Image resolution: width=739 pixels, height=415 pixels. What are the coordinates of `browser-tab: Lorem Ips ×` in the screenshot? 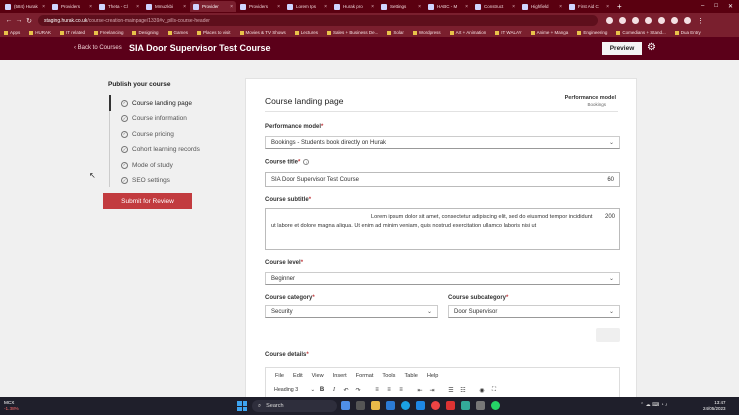 It's located at (307, 6).